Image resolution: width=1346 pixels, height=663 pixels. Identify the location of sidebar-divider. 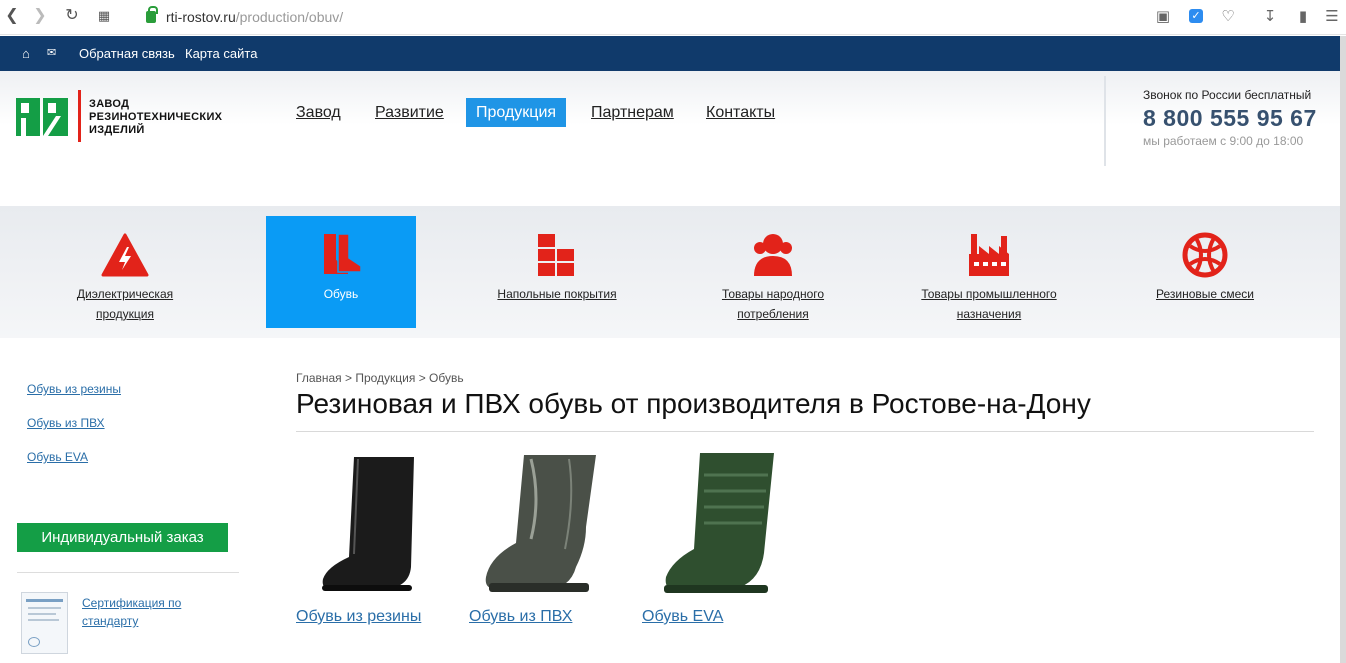
(128, 572).